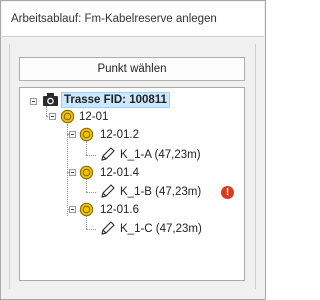 This screenshot has width=320, height=300. Describe the element at coordinates (33, 101) in the screenshot. I see `collapse-toggle-root` at that location.